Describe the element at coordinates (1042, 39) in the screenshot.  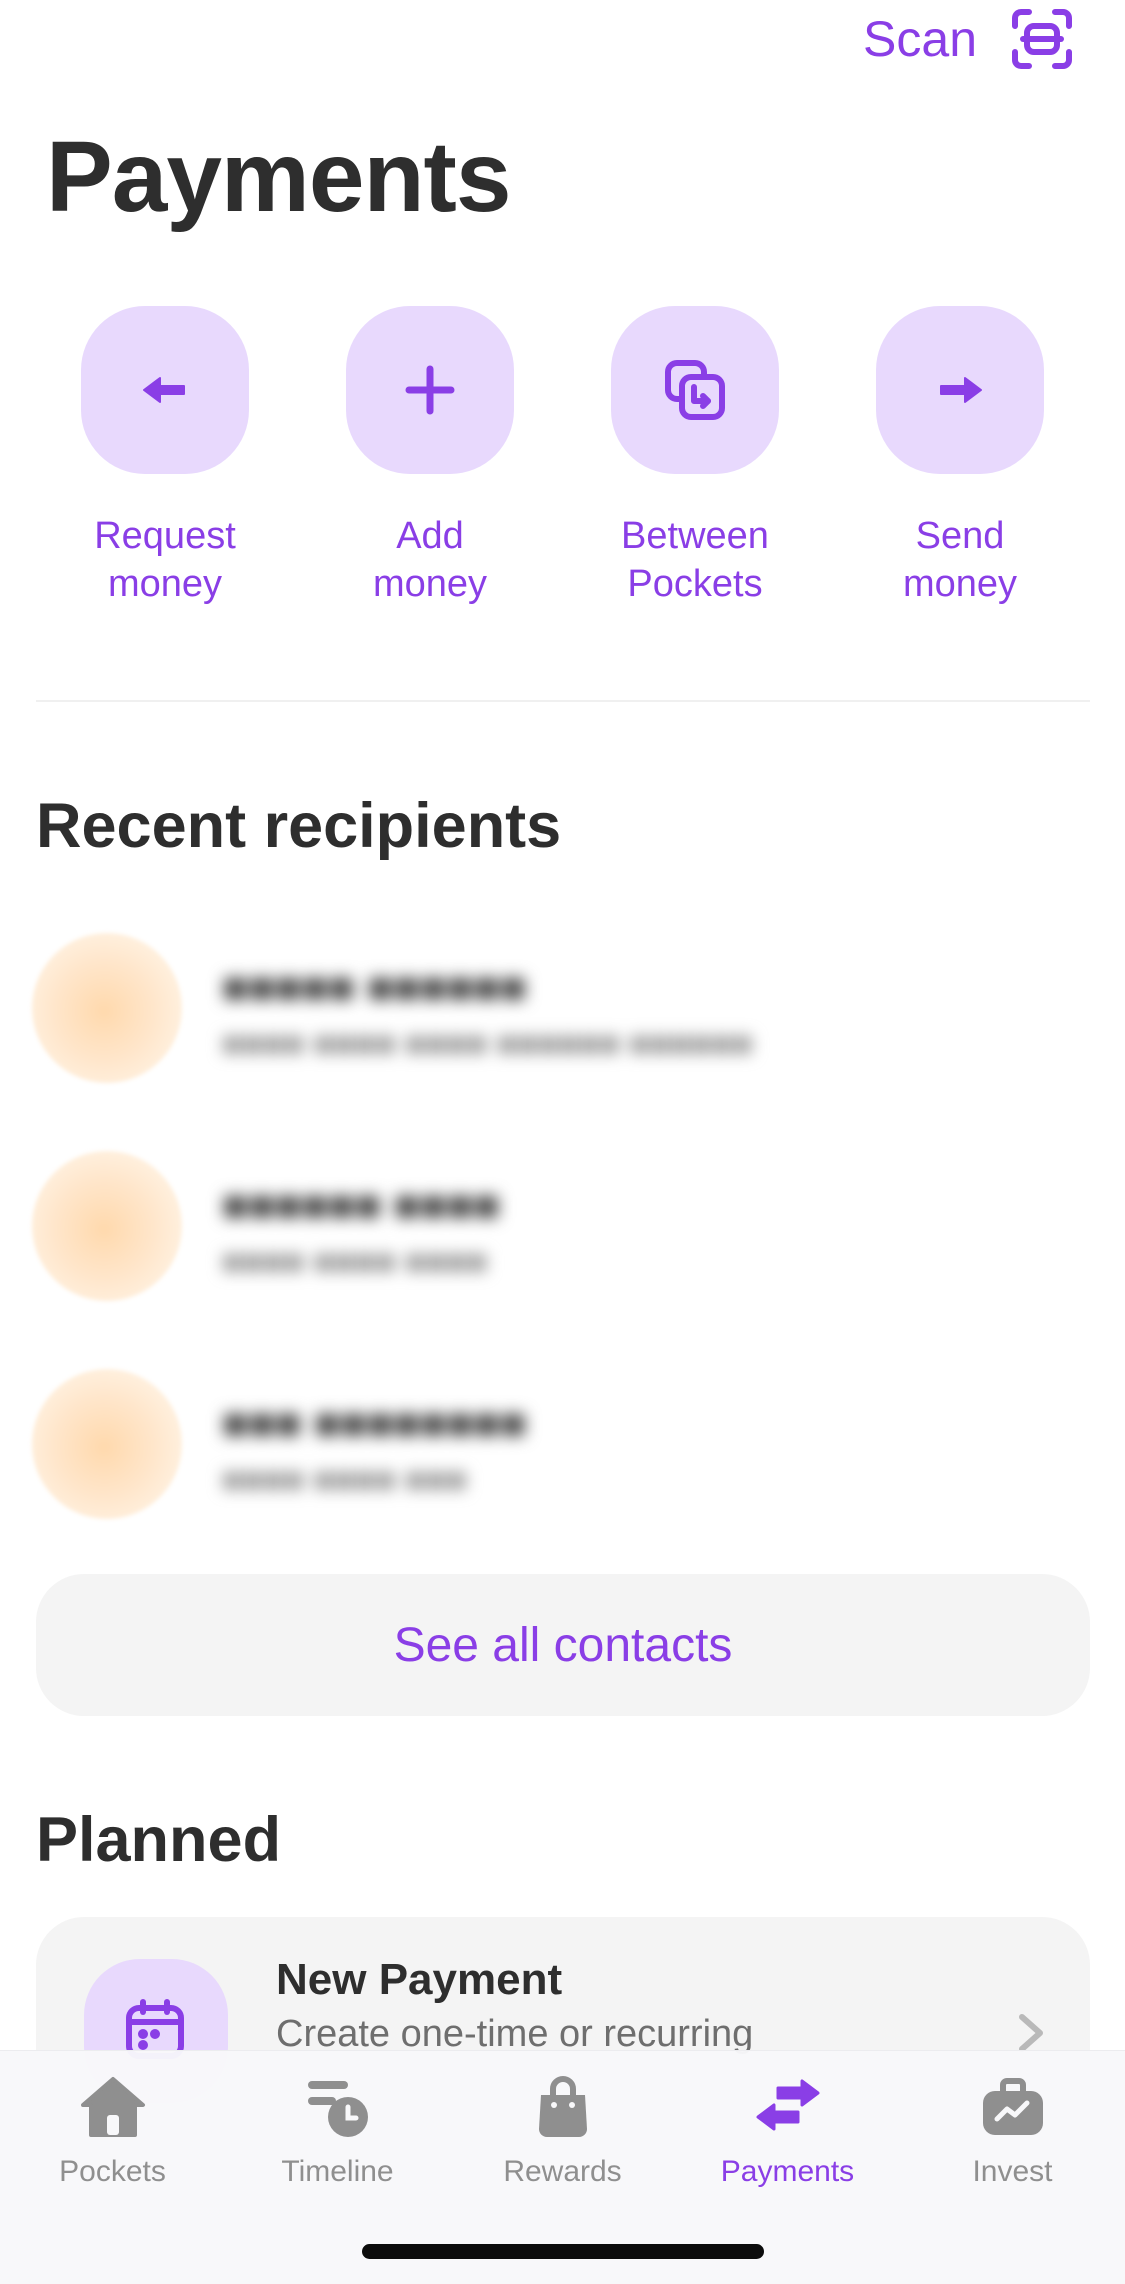
I see `scan-icon` at that location.